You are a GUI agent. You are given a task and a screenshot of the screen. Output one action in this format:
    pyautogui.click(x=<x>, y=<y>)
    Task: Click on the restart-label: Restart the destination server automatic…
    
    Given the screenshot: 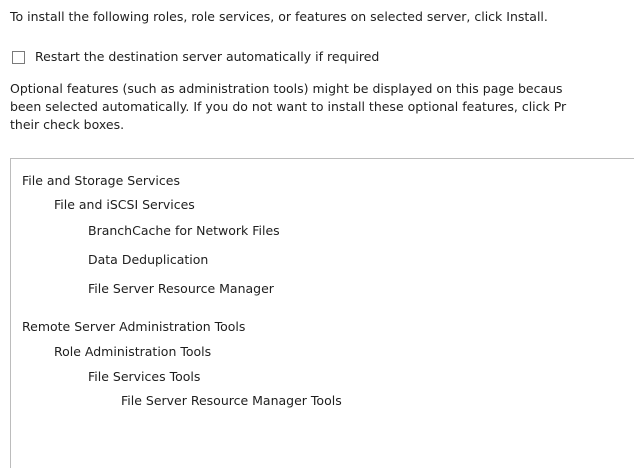 What is the action you would take?
    pyautogui.click(x=207, y=57)
    